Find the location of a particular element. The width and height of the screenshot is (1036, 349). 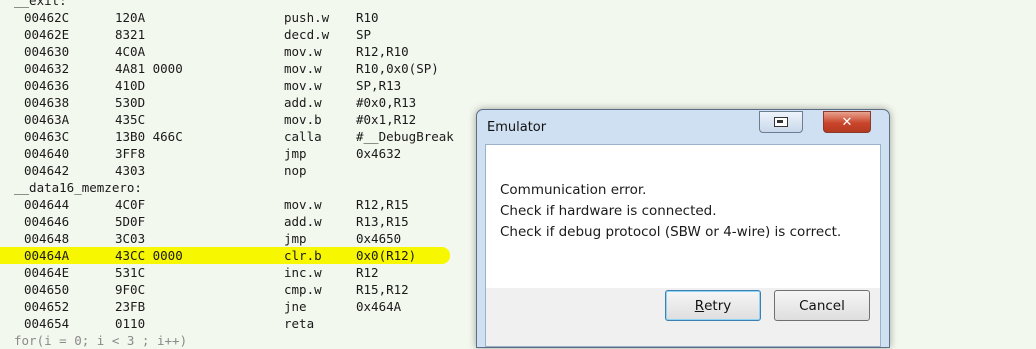

disasm-addr: 00464A is located at coordinates (47, 255).